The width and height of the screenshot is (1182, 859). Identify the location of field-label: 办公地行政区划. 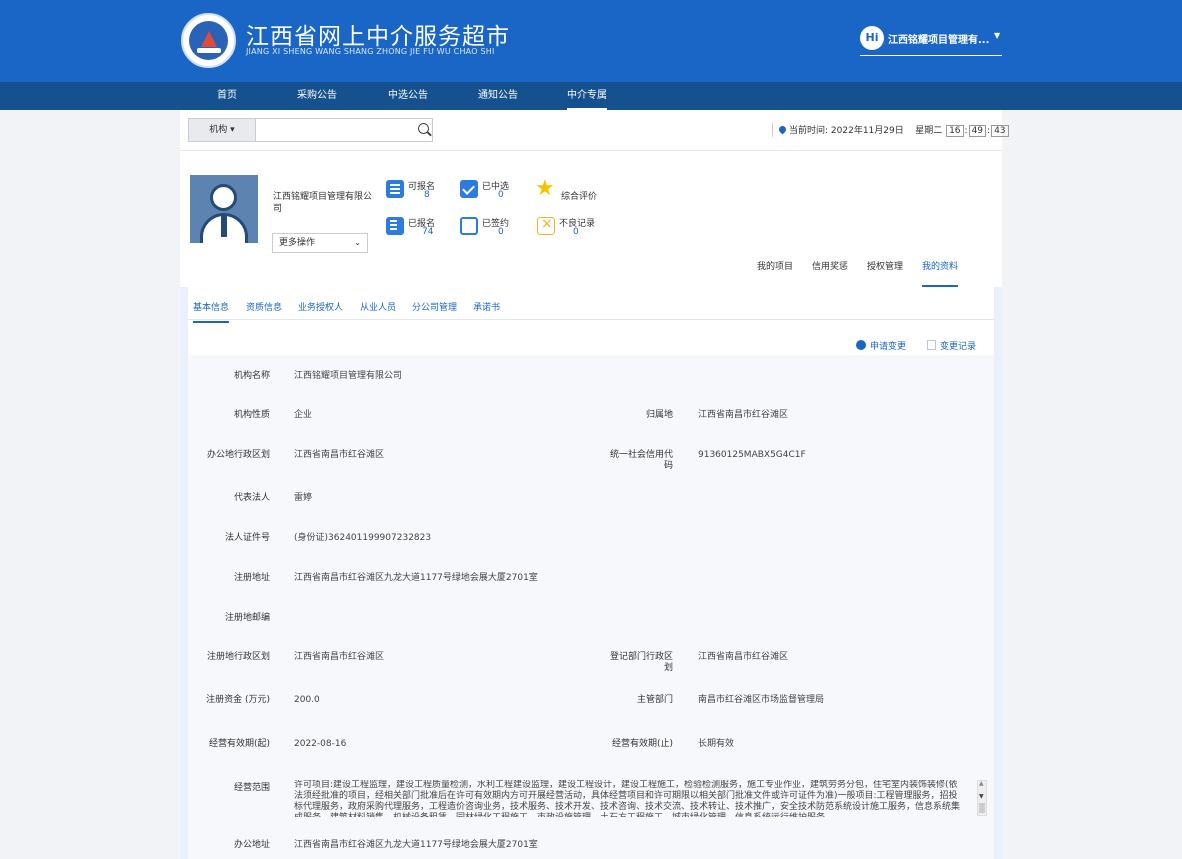
(238, 455).